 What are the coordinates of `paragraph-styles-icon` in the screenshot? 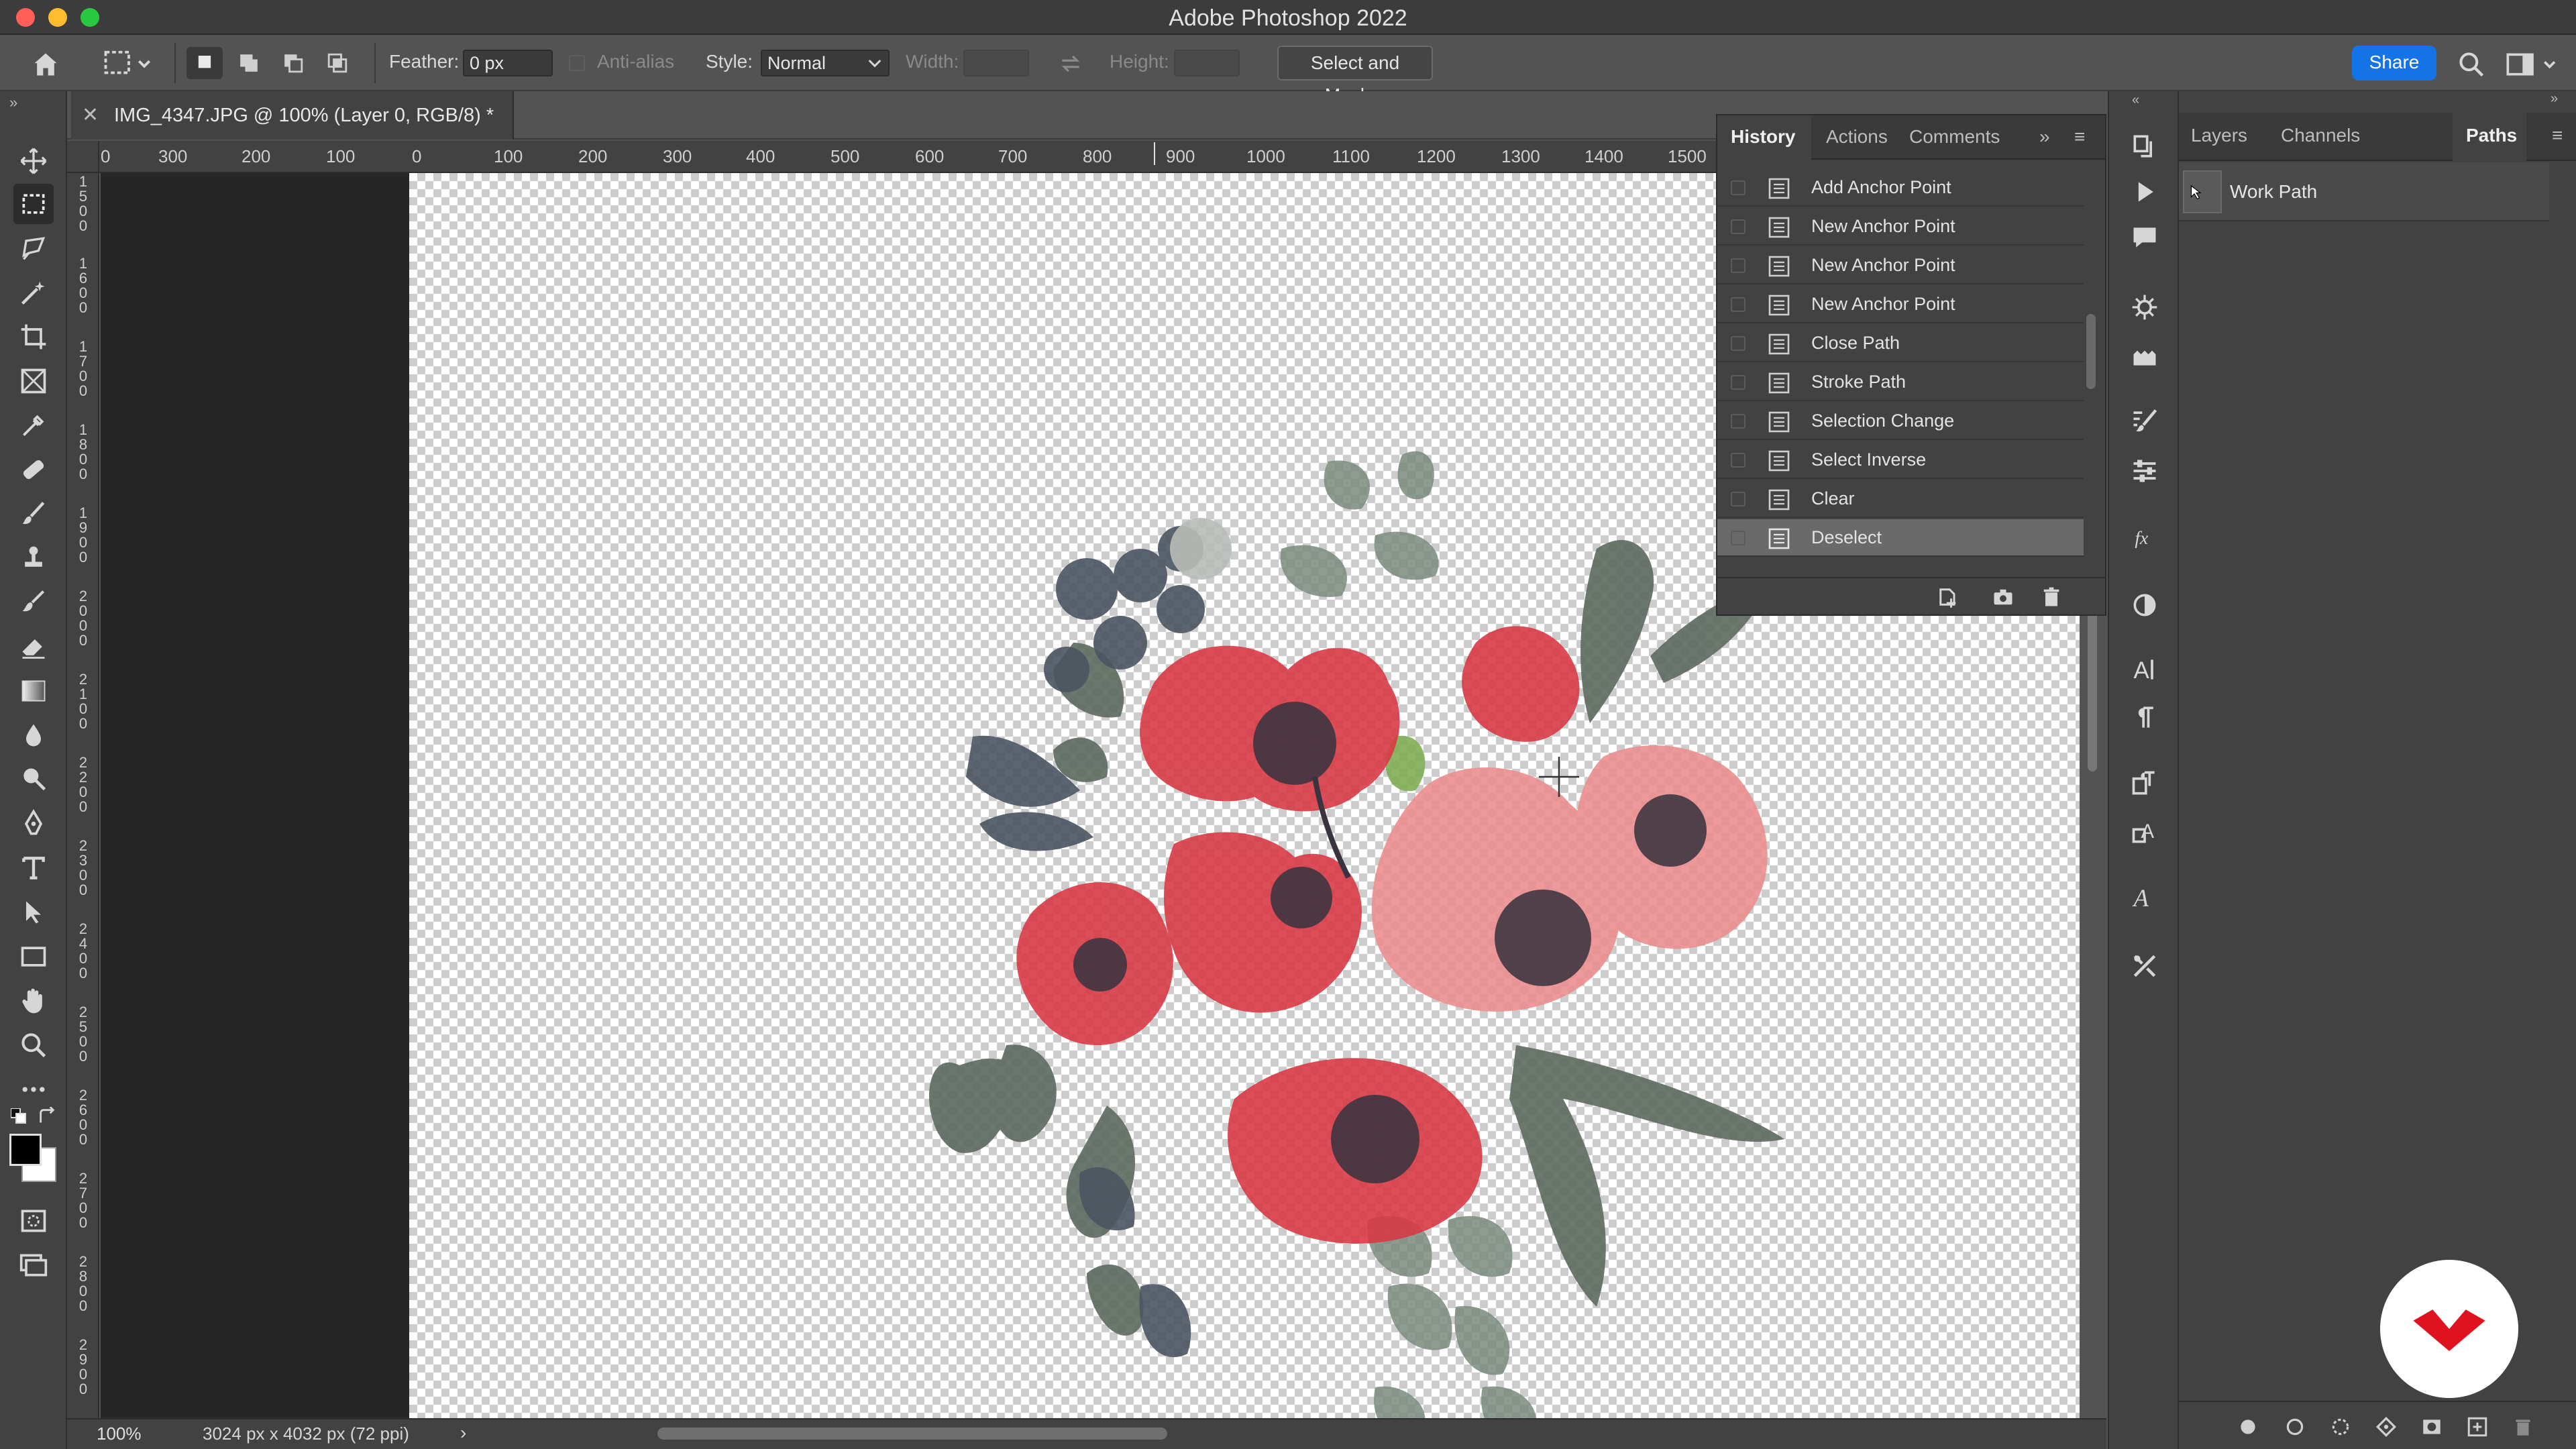 It's located at (2144, 783).